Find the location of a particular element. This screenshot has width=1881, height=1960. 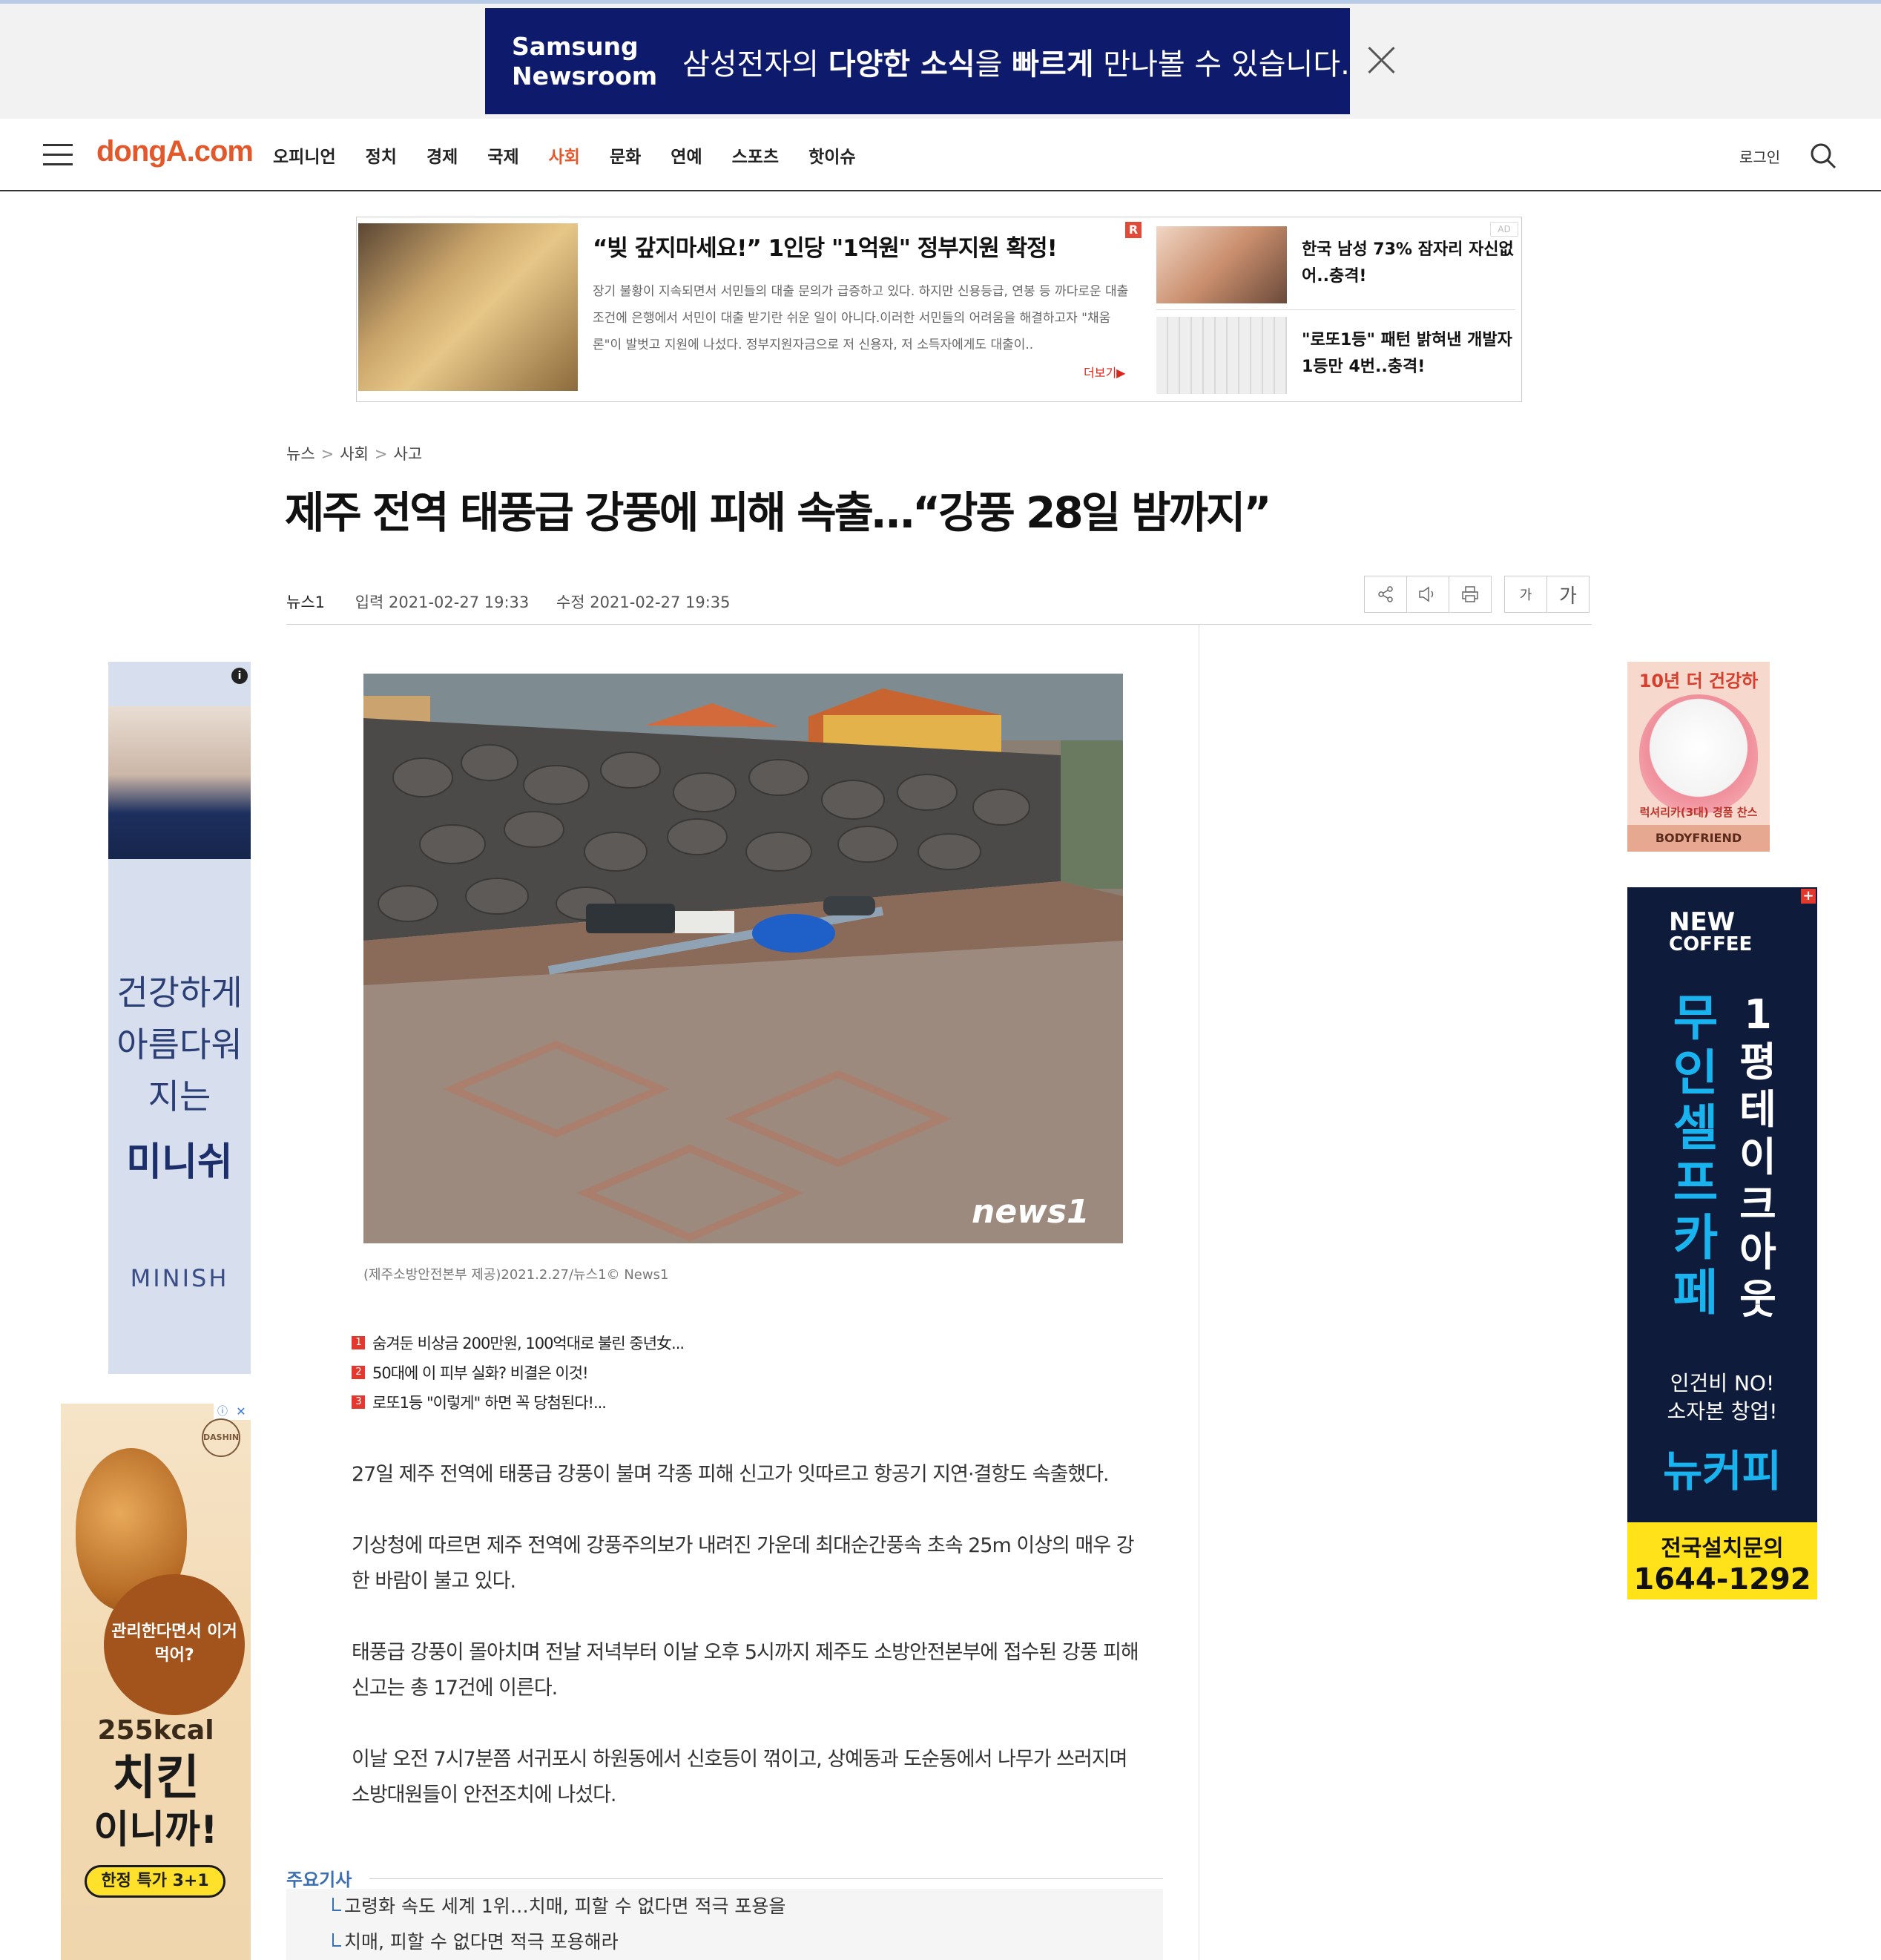

nav-item-culture: 문화 is located at coordinates (625, 155).